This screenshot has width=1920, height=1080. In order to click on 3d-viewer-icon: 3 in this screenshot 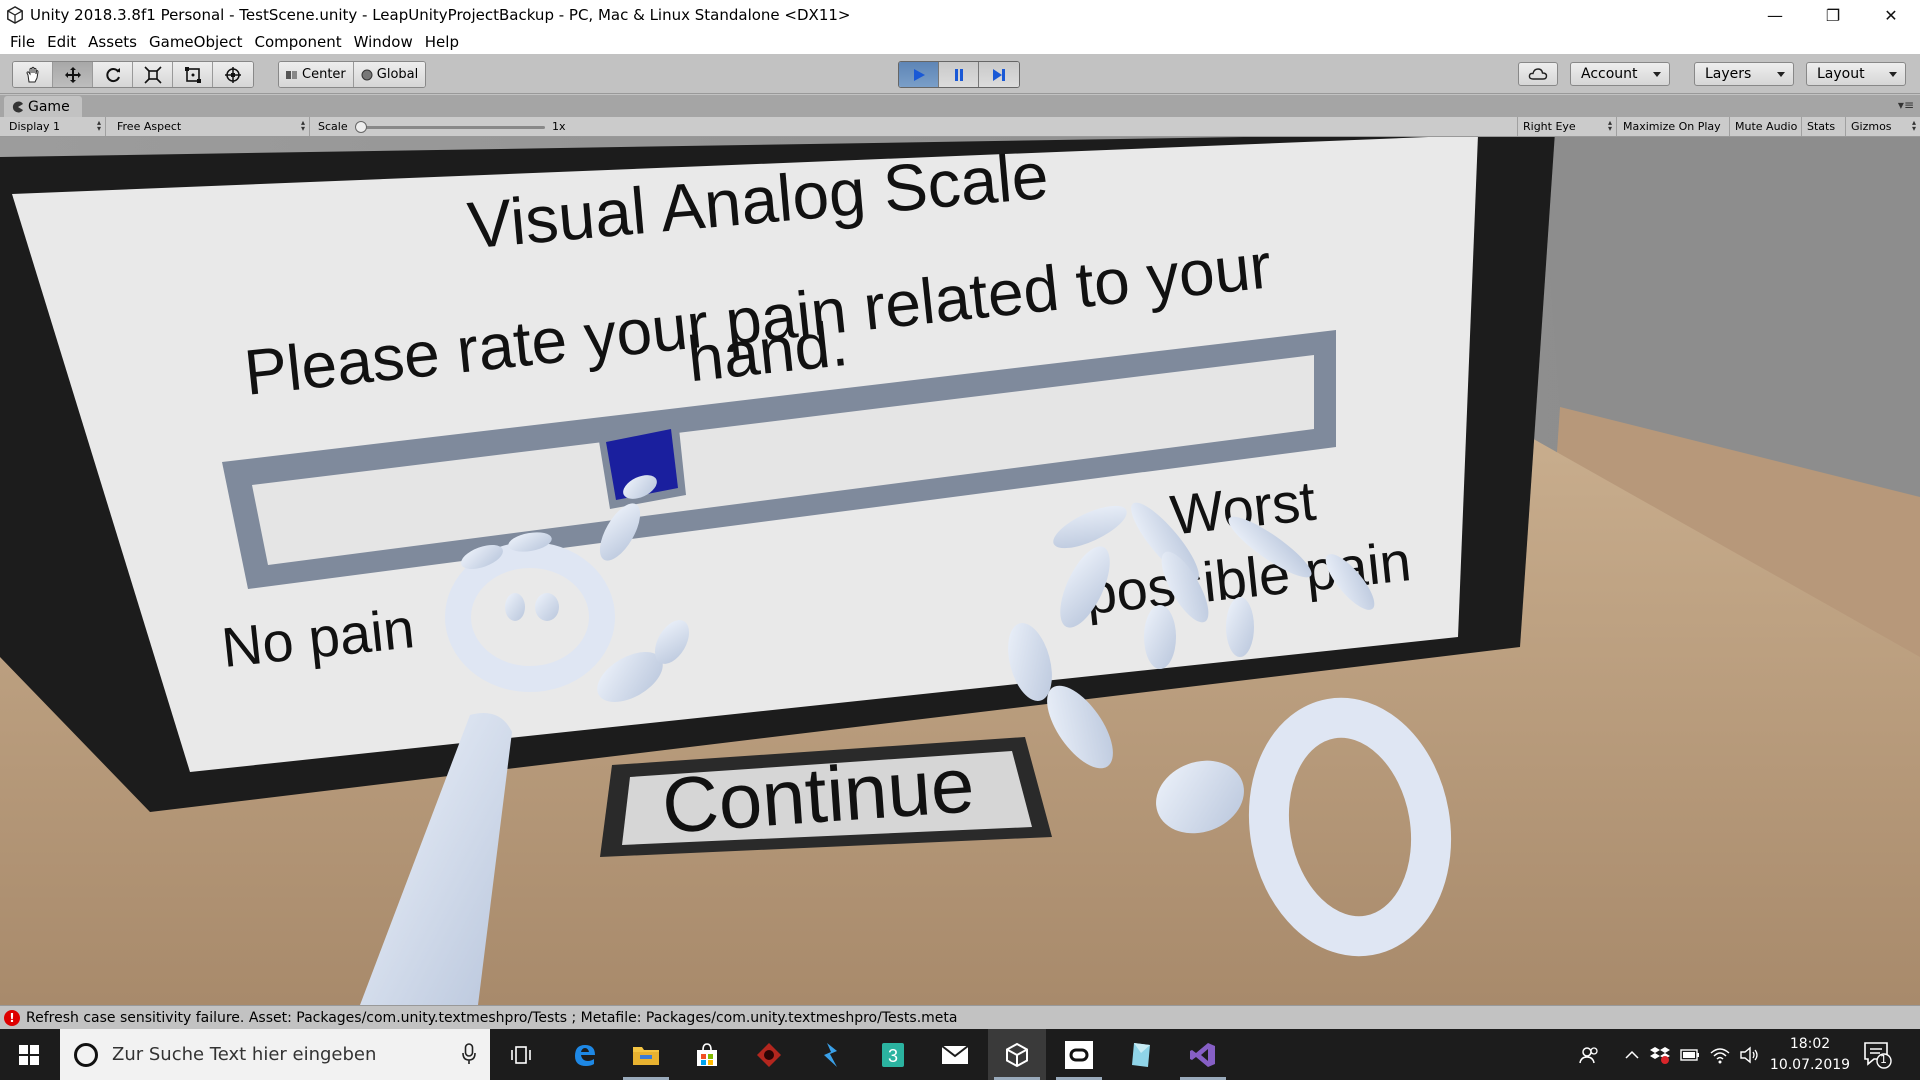, I will do `click(893, 1054)`.